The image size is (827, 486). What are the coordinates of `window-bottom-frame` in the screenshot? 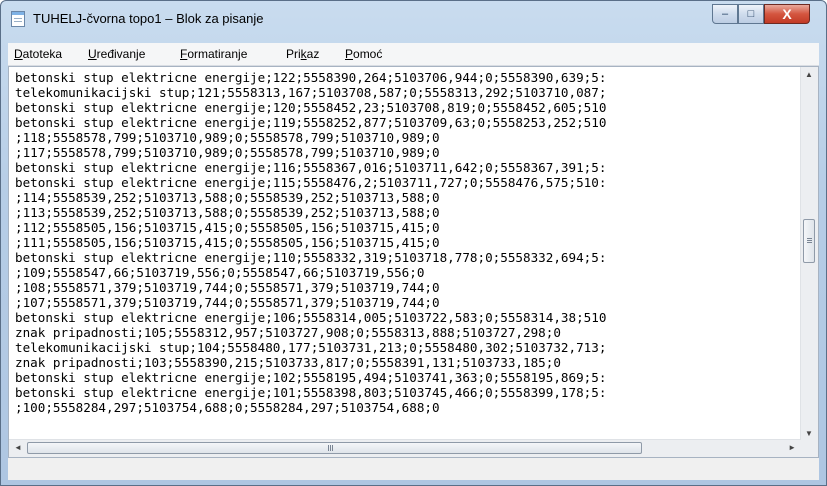 It's located at (413, 469).